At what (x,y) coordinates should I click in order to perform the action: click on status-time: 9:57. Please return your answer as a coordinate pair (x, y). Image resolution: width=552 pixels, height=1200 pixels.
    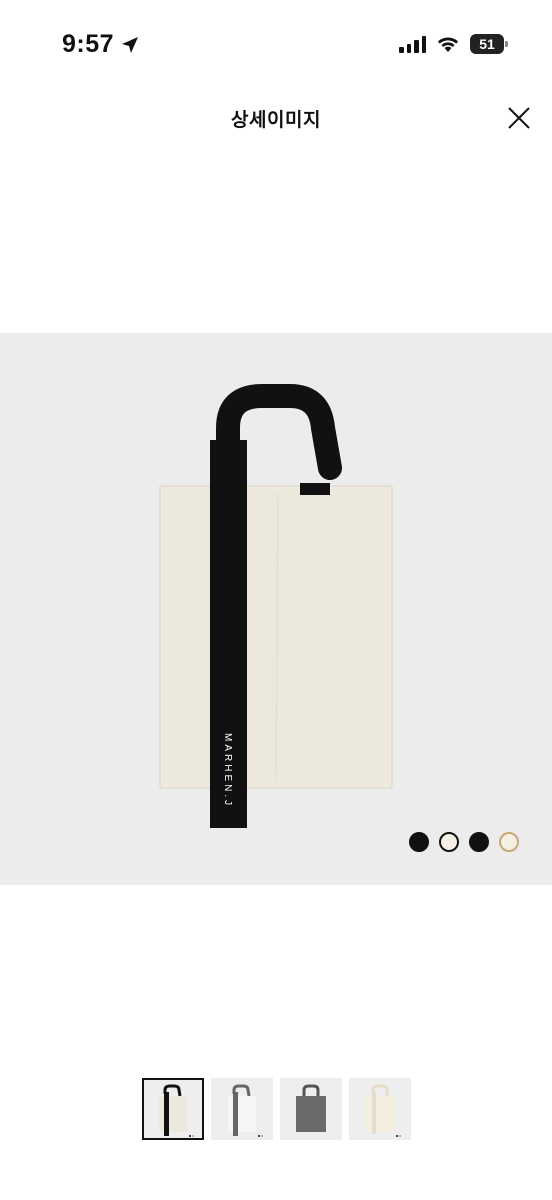
    Looking at the image, I should click on (101, 44).